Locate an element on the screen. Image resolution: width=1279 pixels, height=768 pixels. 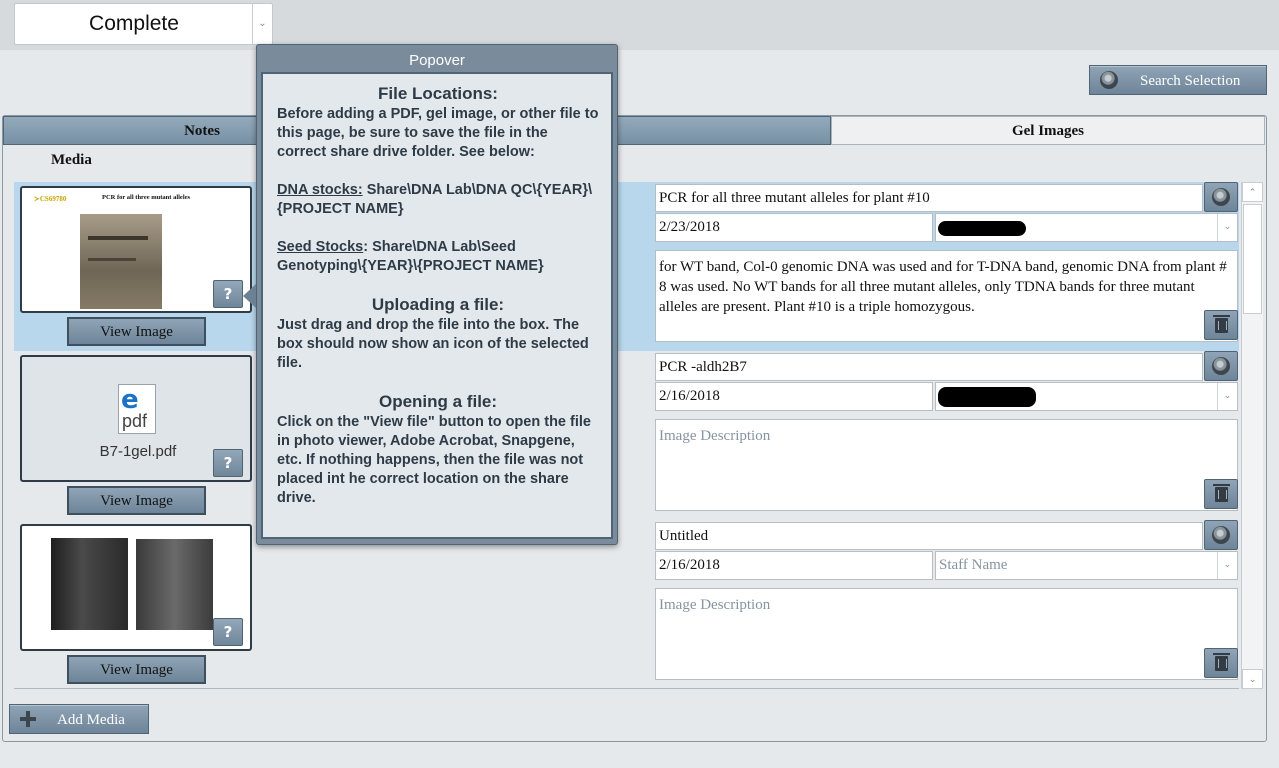
seed-stocks-label: Seed Stocks is located at coordinates (320, 247).